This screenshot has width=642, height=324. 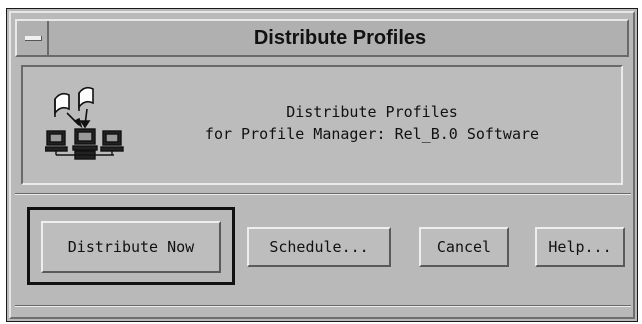 I want to click on window-menu-button, so click(x=33, y=38).